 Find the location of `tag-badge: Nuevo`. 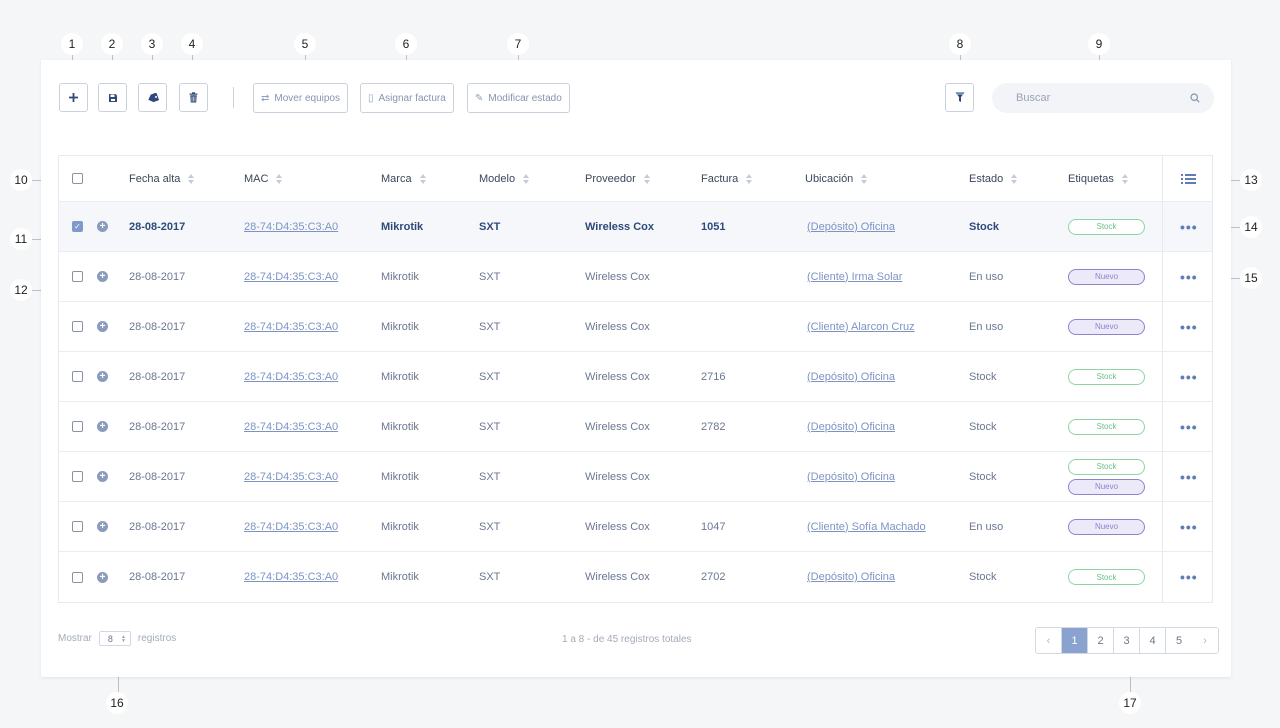

tag-badge: Nuevo is located at coordinates (1106, 526).